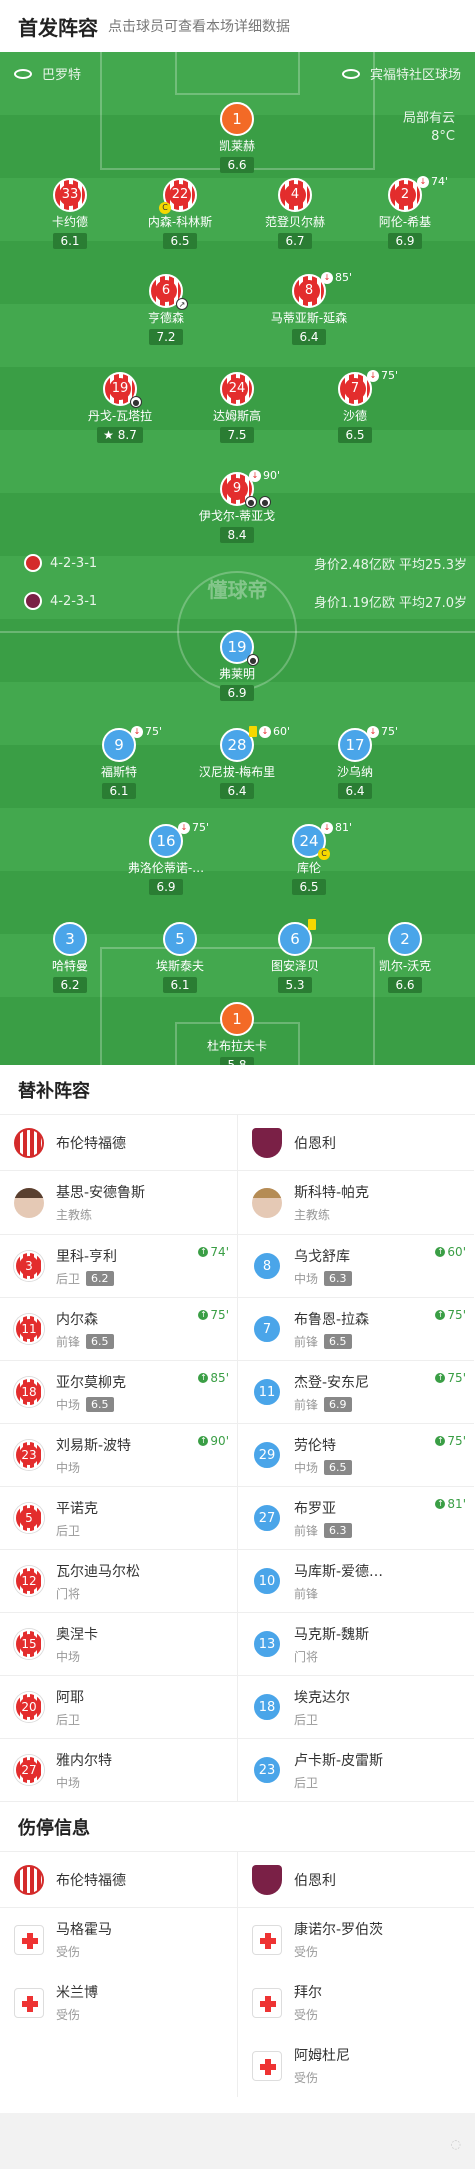 This screenshot has height=2169, width=475. I want to click on sub-player-name: 刘易斯-波特, so click(94, 1445).